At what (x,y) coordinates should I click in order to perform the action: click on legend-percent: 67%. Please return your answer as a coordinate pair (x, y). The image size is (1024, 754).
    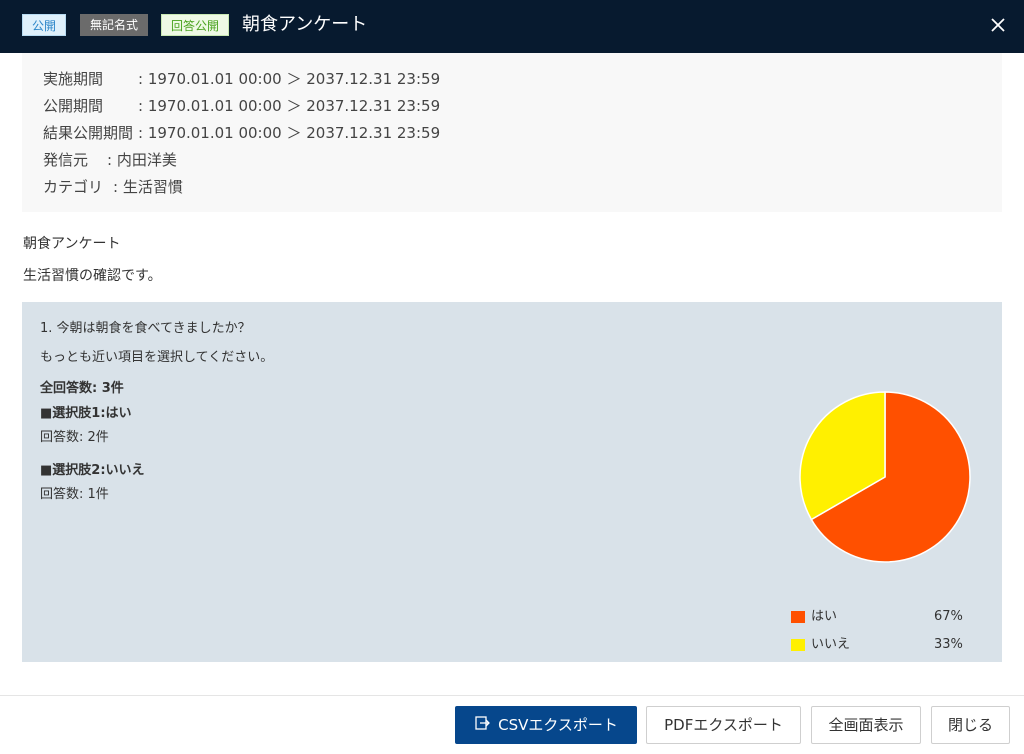
    Looking at the image, I should click on (948, 616).